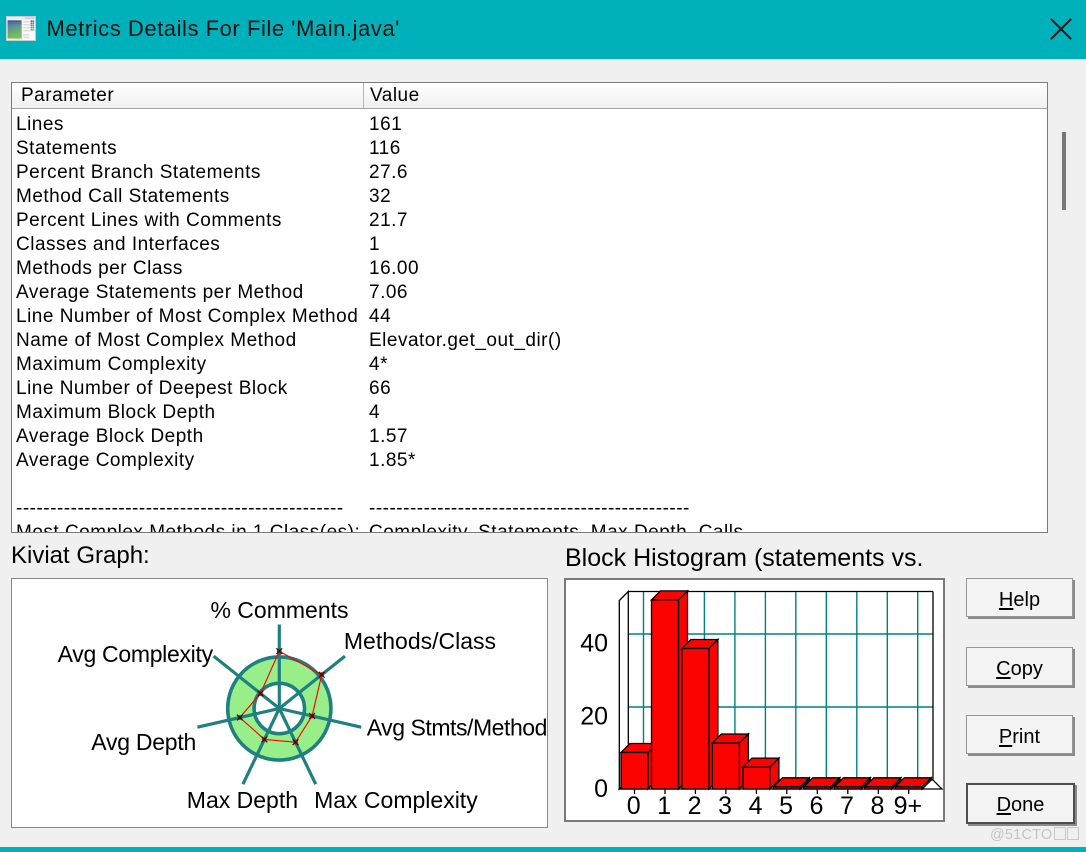 This screenshot has height=852, width=1086. Describe the element at coordinates (725, 806) in the screenshot. I see `svg-text: 3` at that location.